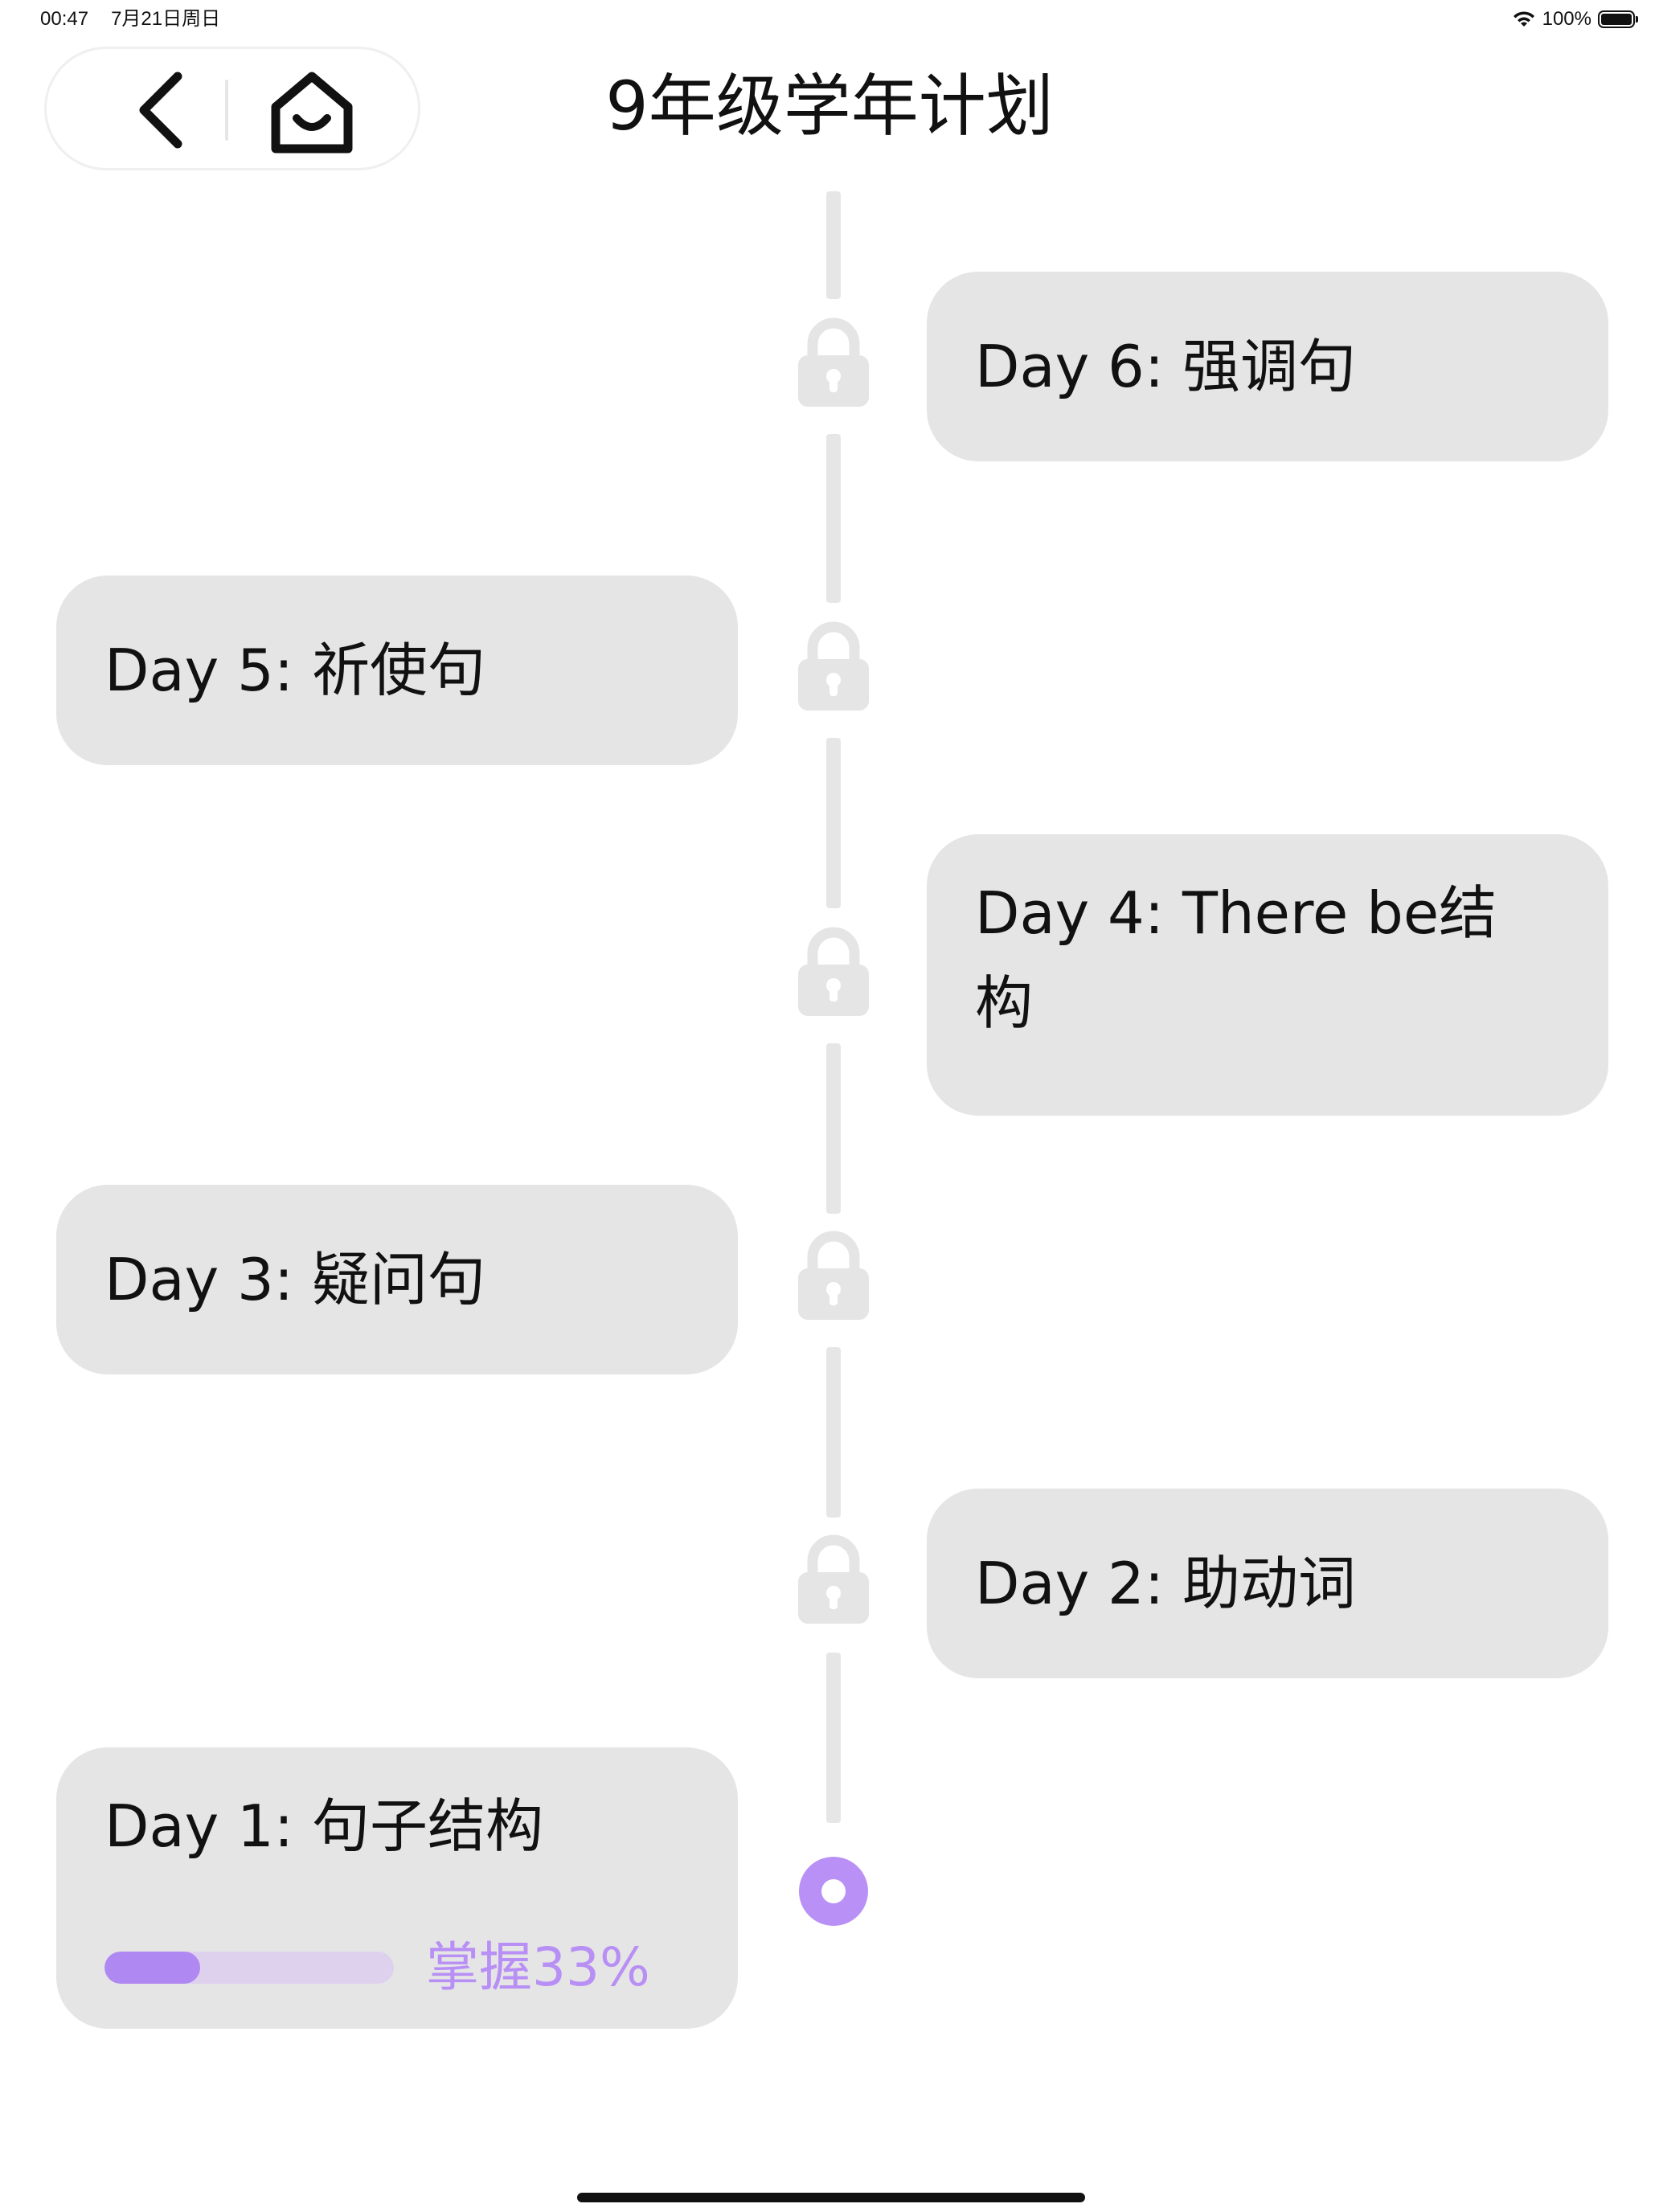 This screenshot has height=2212, width=1659. Describe the element at coordinates (64, 19) in the screenshot. I see `status-time: 00:47` at that location.